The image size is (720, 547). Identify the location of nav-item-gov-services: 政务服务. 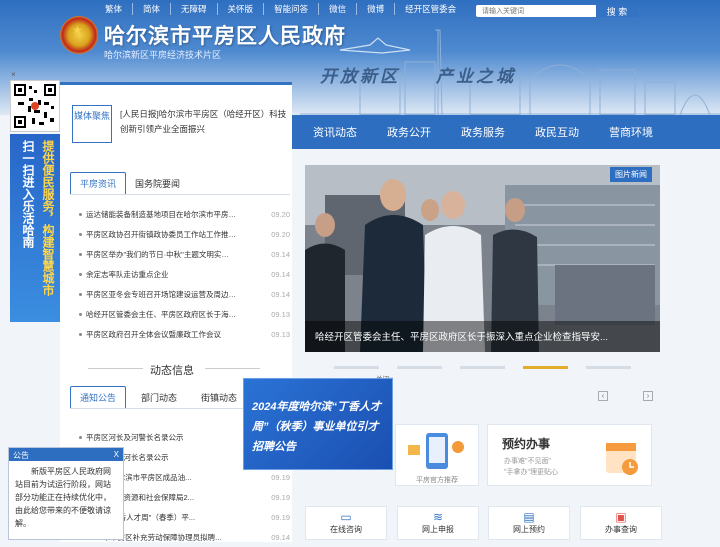
(483, 132).